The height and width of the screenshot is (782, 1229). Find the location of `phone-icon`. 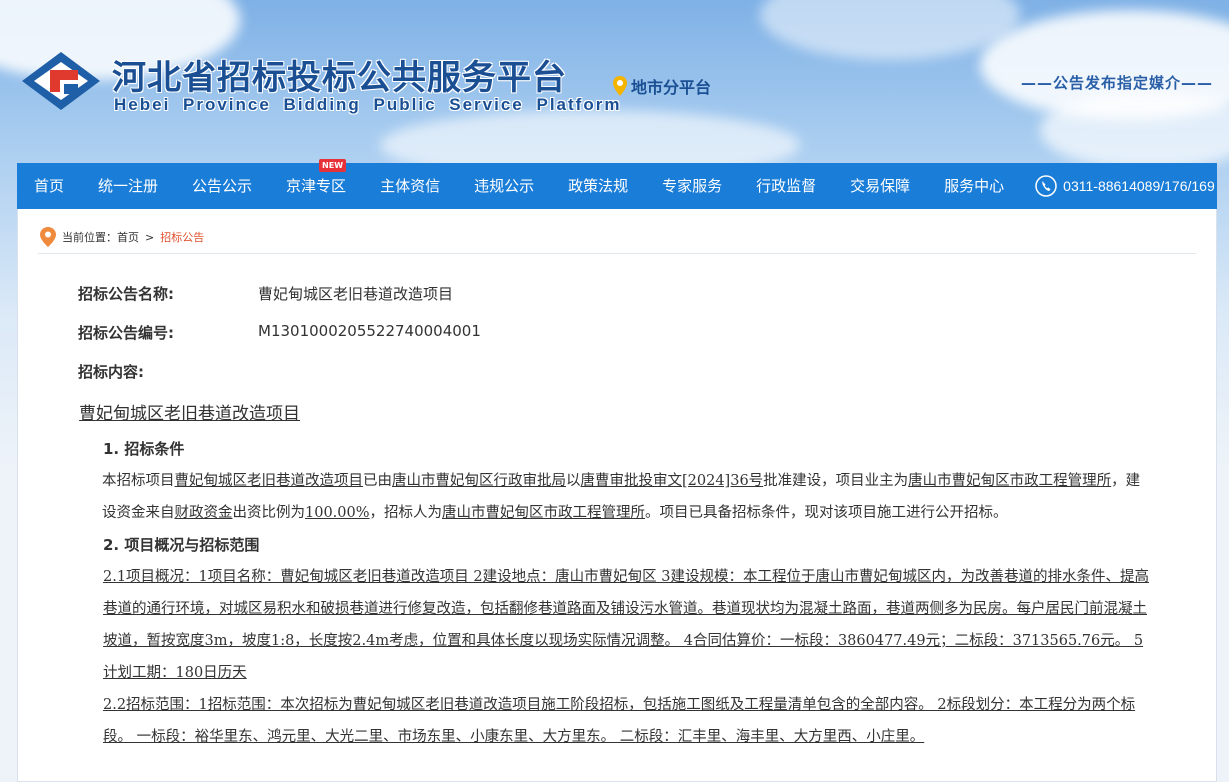

phone-icon is located at coordinates (1046, 186).